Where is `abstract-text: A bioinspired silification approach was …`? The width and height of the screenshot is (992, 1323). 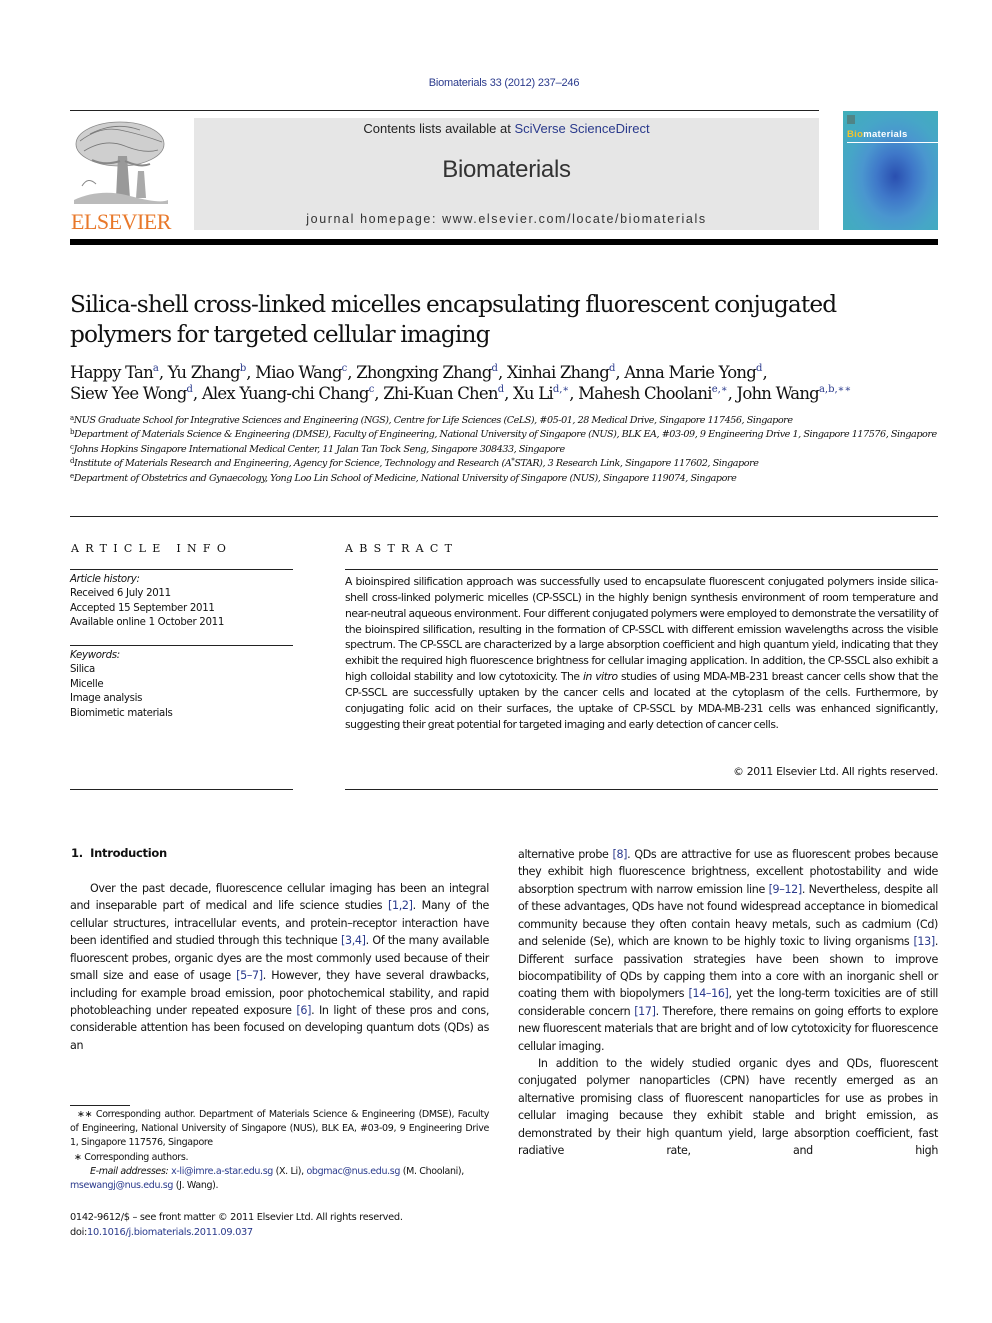
abstract-text: A bioinspired silification approach was … is located at coordinates (641, 653).